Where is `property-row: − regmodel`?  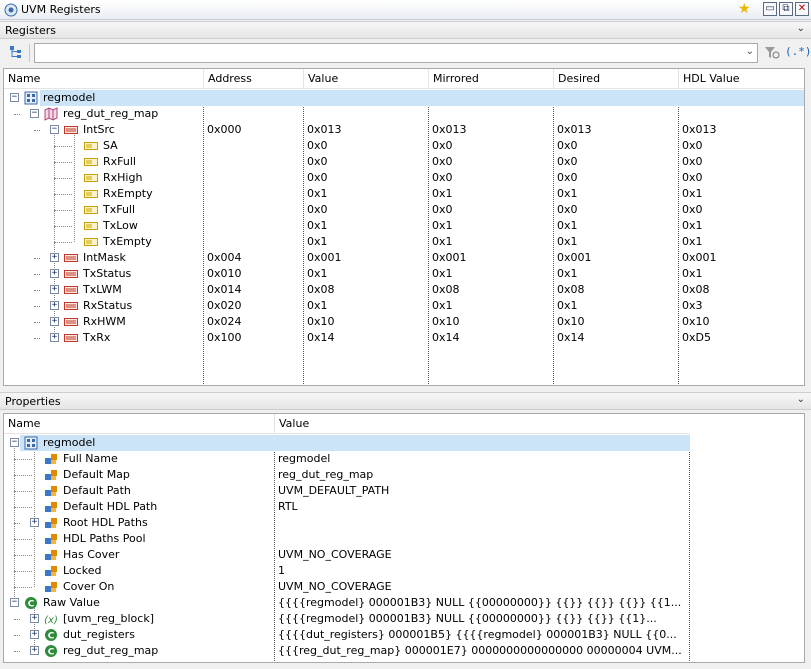
property-row: − regmodel is located at coordinates (347, 443).